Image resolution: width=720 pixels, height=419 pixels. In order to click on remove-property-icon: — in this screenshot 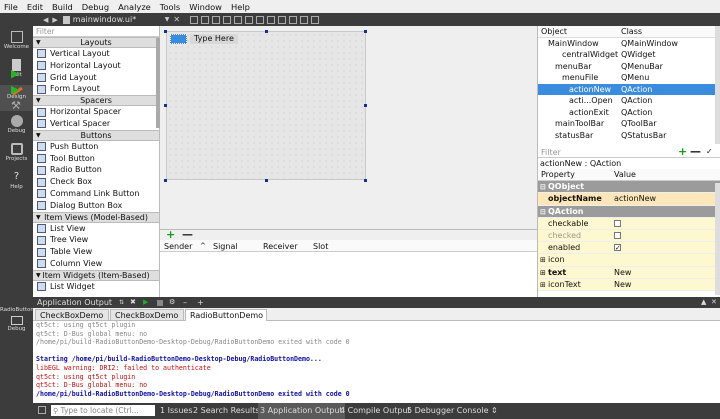, I will do `click(695, 151)`.